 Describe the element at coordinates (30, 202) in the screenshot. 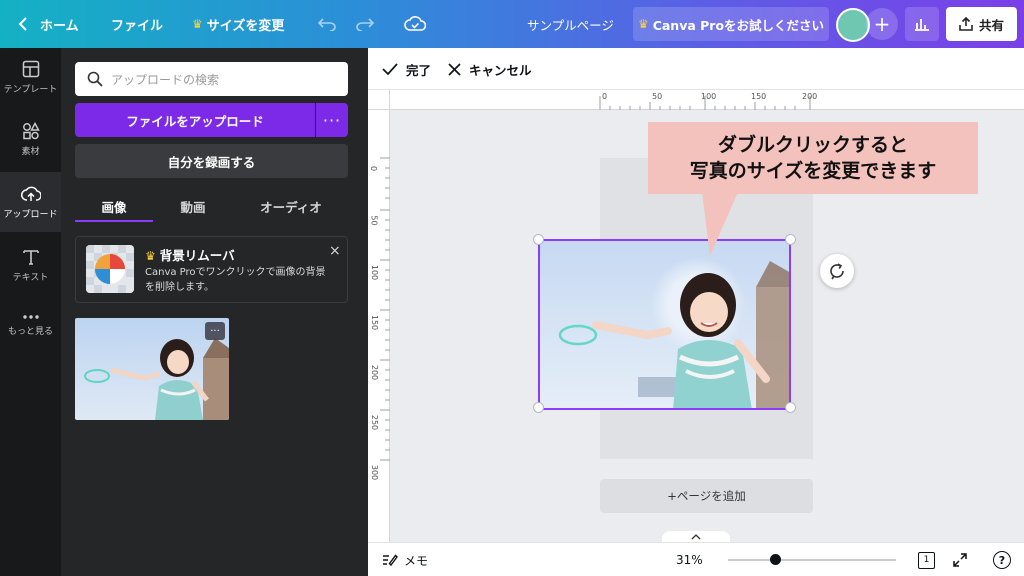

I see `rail-item-uploads: アップロード` at that location.